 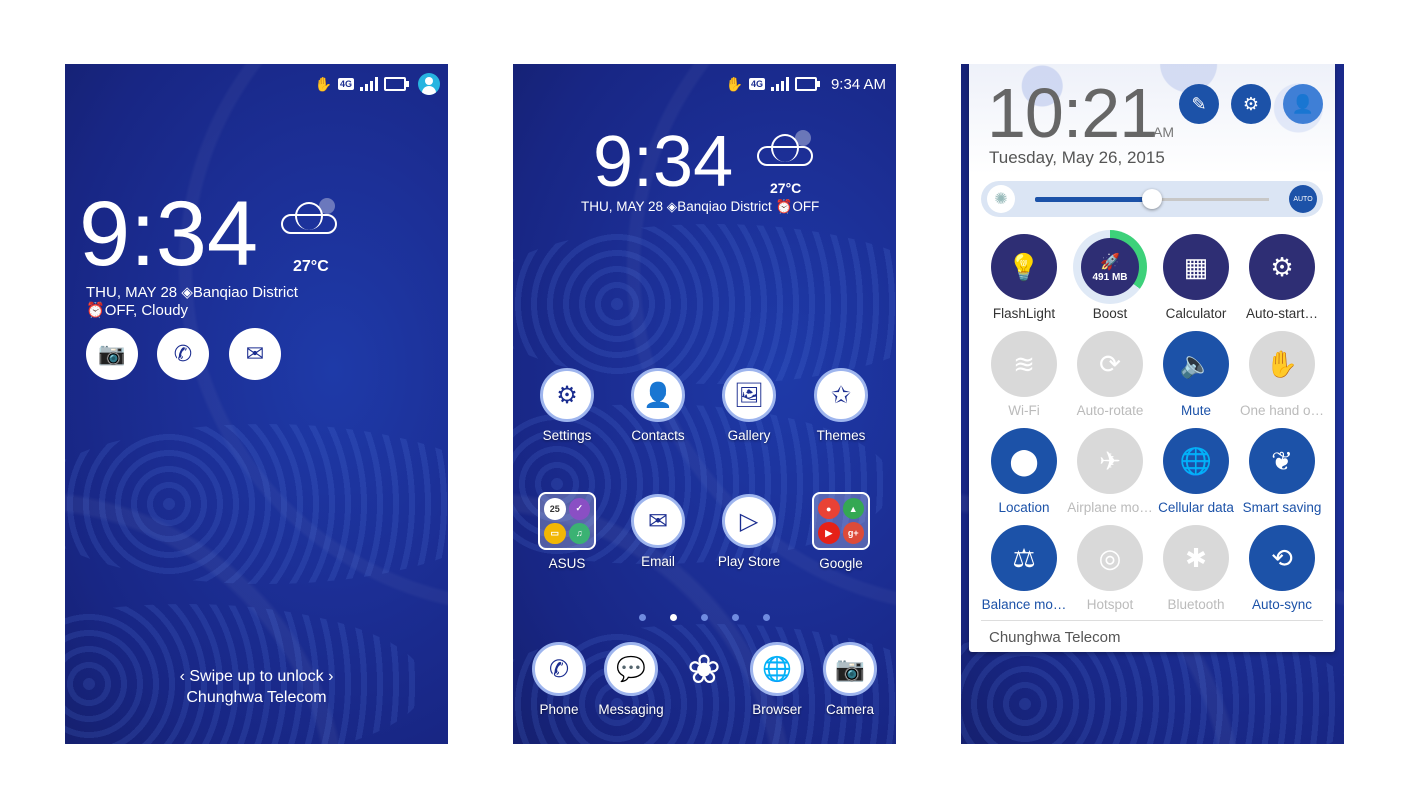 I want to click on tile-calculator: ▦ Calculator, so click(x=1196, y=277).